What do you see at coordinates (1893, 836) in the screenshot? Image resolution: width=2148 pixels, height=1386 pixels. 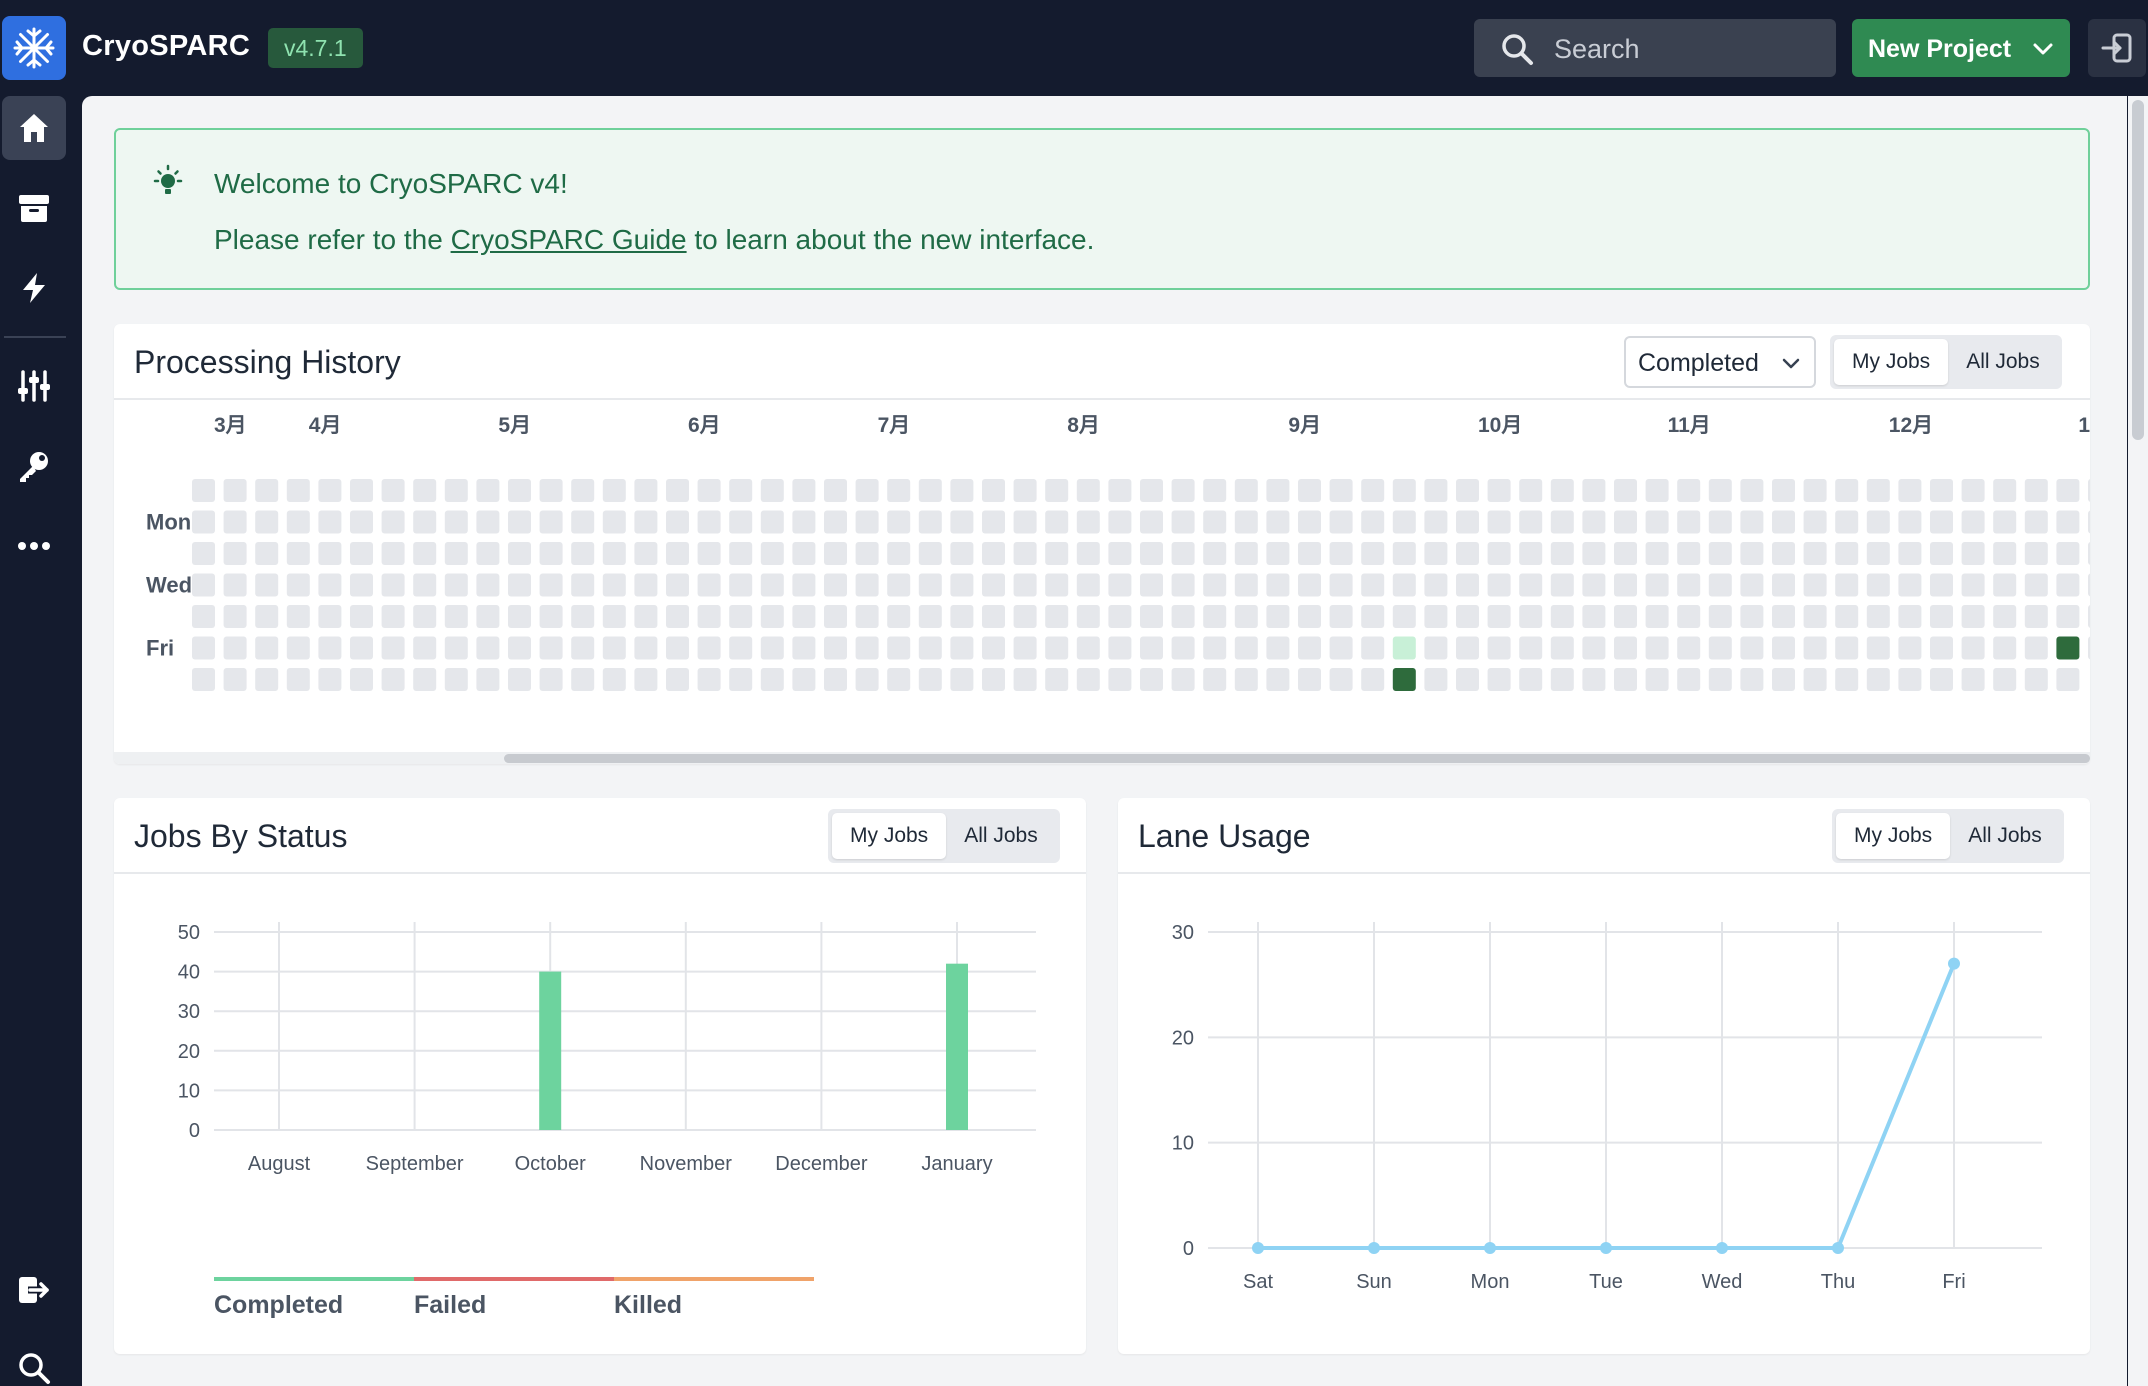 I see `my-jobs-tab: My Jobs` at bounding box center [1893, 836].